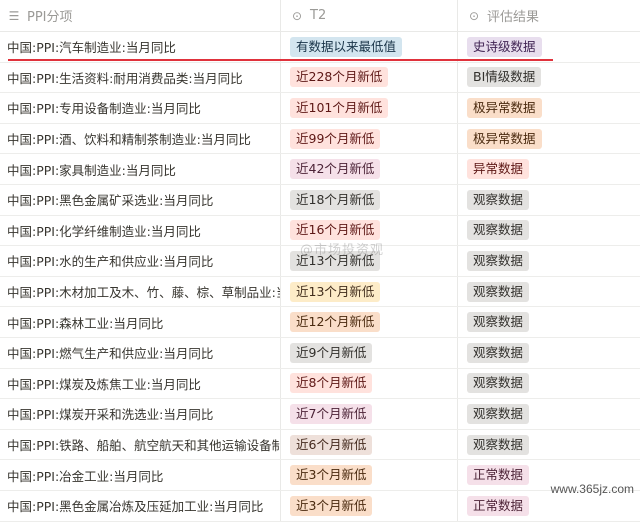 Image resolution: width=640 pixels, height=522 pixels. What do you see at coordinates (369, 383) in the screenshot?
I see `t2-cell: 近8个月新低` at bounding box center [369, 383].